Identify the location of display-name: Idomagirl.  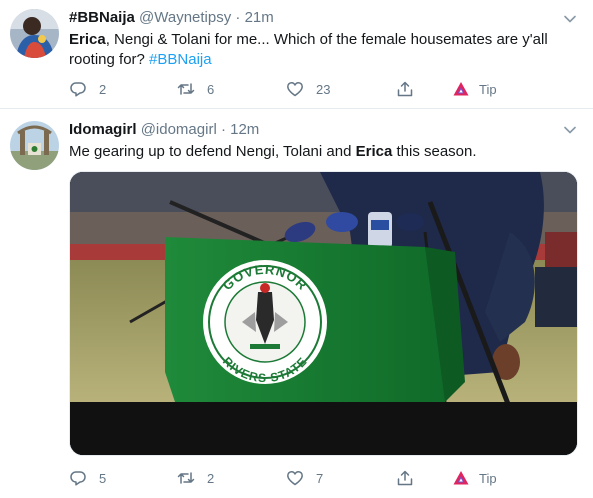
(103, 129).